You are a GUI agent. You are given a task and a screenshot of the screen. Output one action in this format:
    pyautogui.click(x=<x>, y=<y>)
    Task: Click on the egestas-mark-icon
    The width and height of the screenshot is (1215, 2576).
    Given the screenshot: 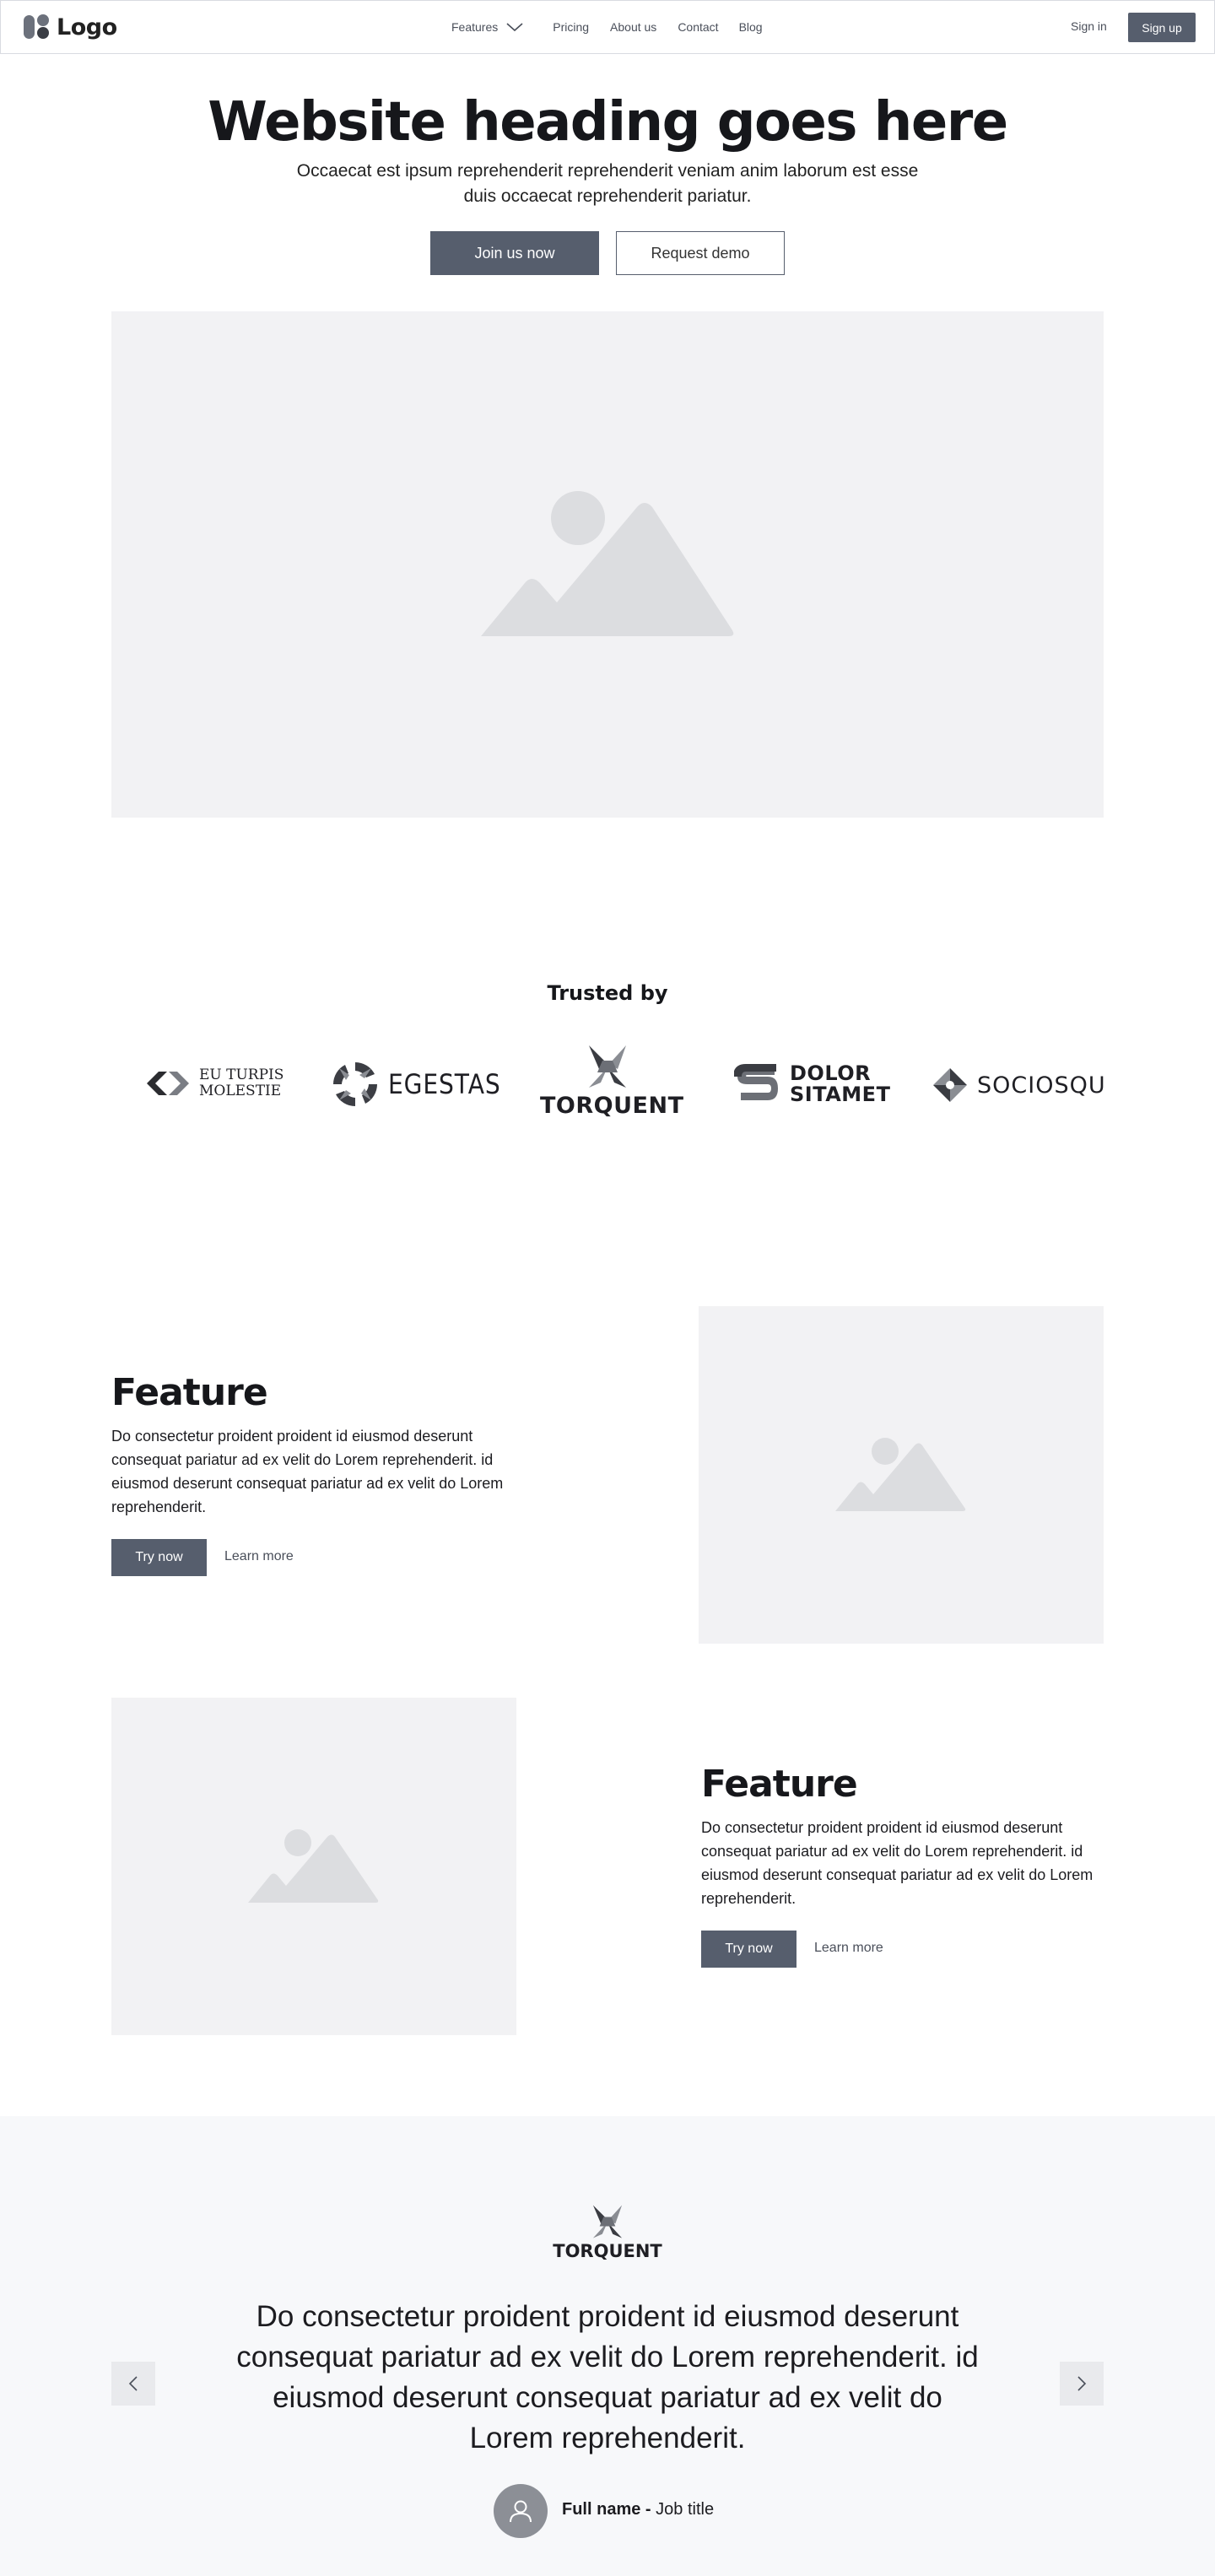 What is the action you would take?
    pyautogui.click(x=355, y=1084)
    